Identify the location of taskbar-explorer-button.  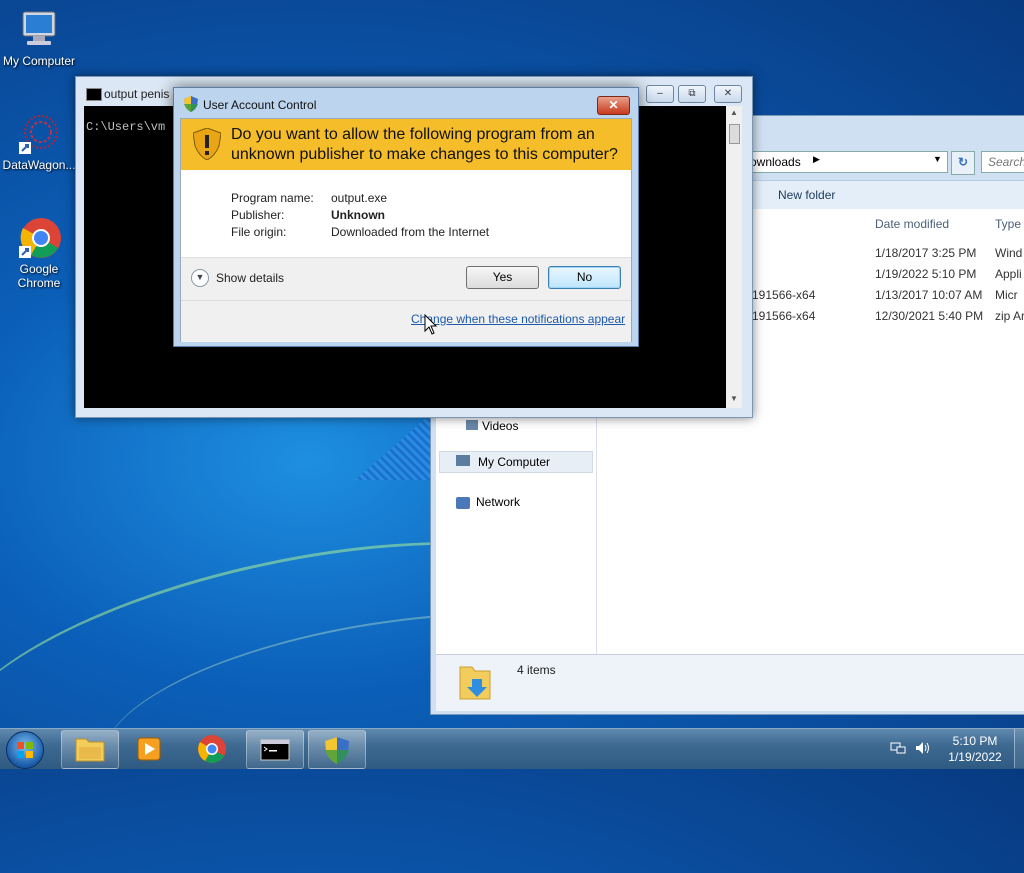
(90, 749).